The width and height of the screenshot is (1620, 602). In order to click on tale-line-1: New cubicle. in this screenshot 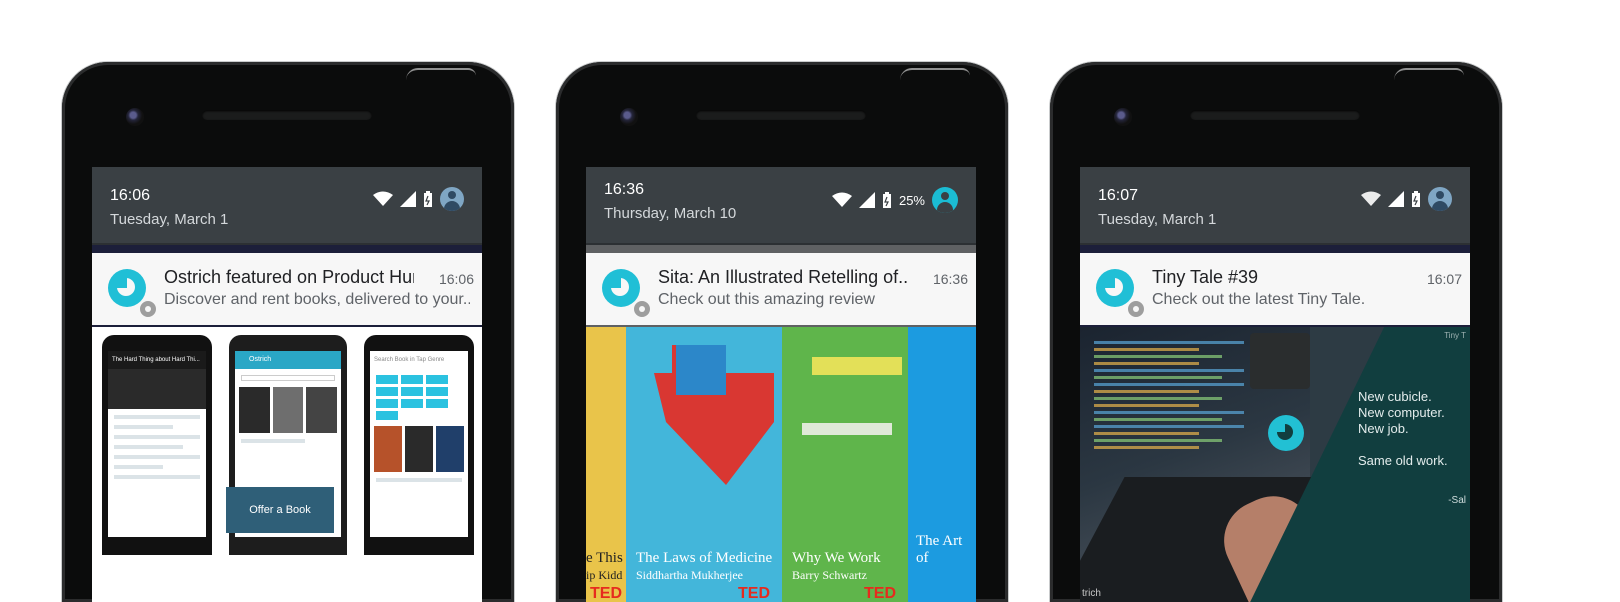, I will do `click(1395, 396)`.